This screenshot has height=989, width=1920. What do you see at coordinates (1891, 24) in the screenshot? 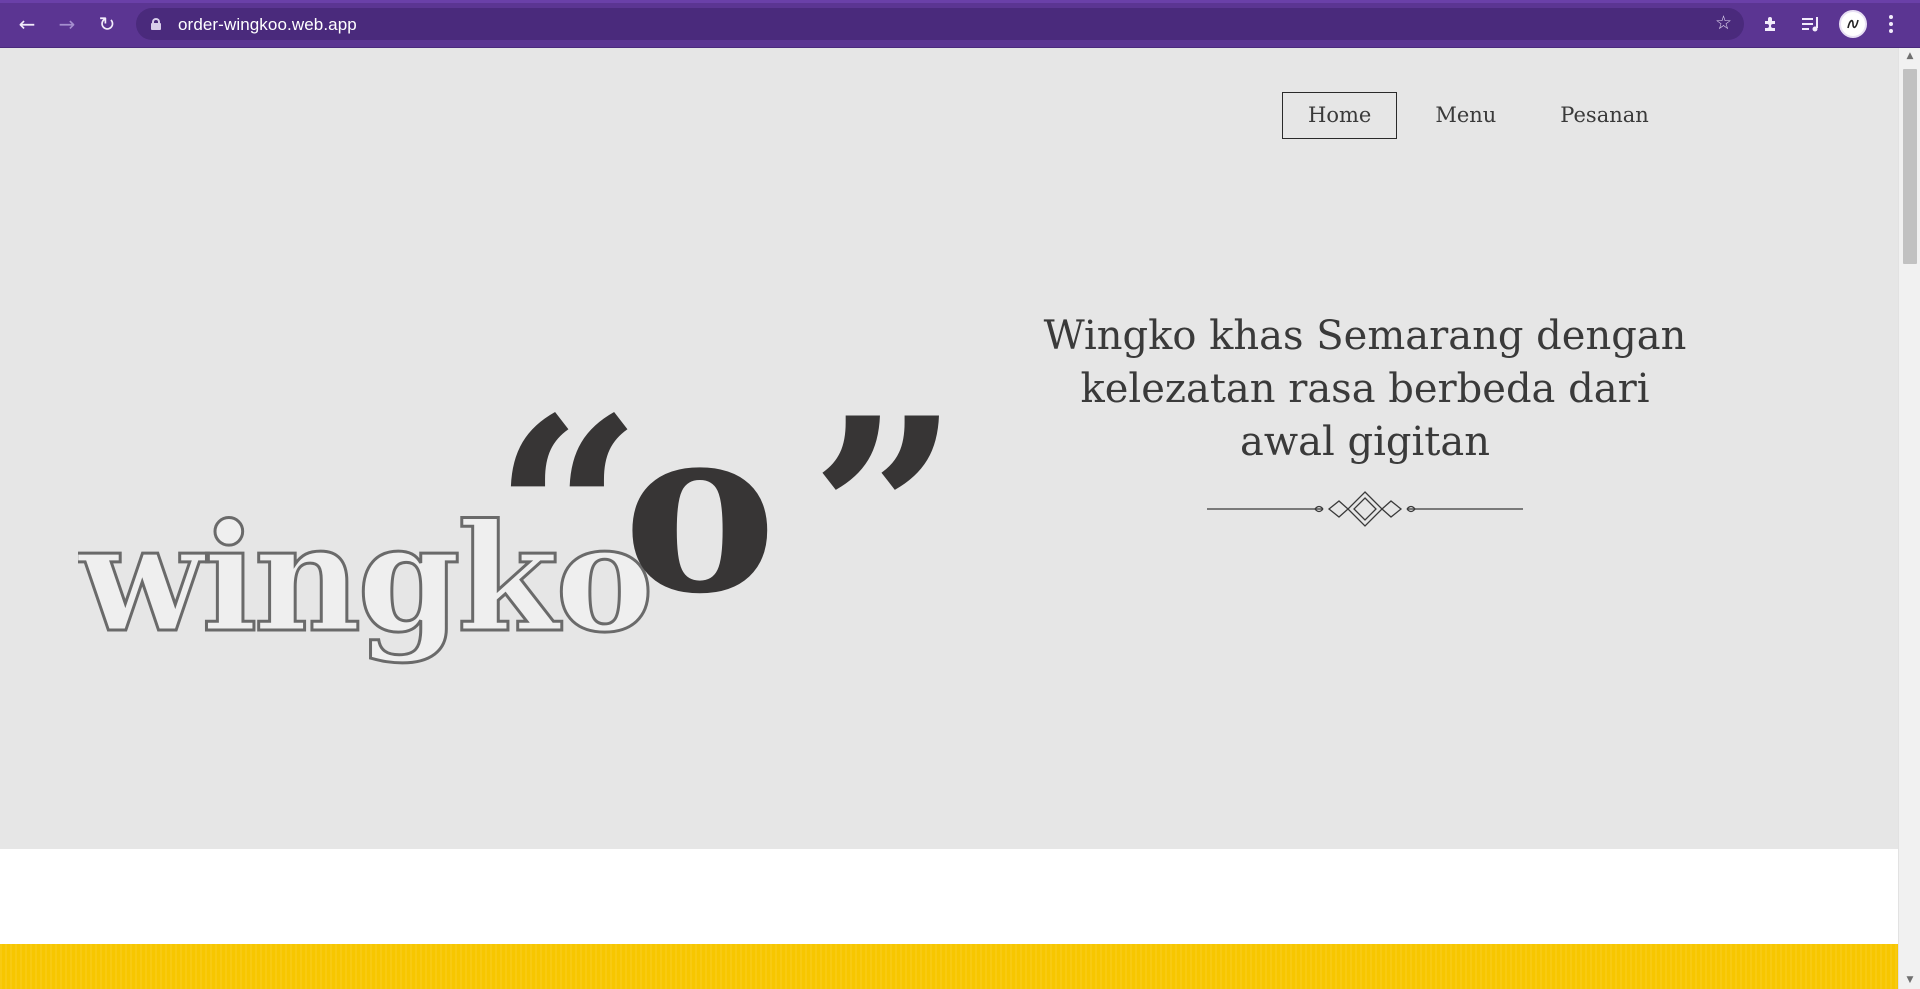
I see `three-dots-icon` at bounding box center [1891, 24].